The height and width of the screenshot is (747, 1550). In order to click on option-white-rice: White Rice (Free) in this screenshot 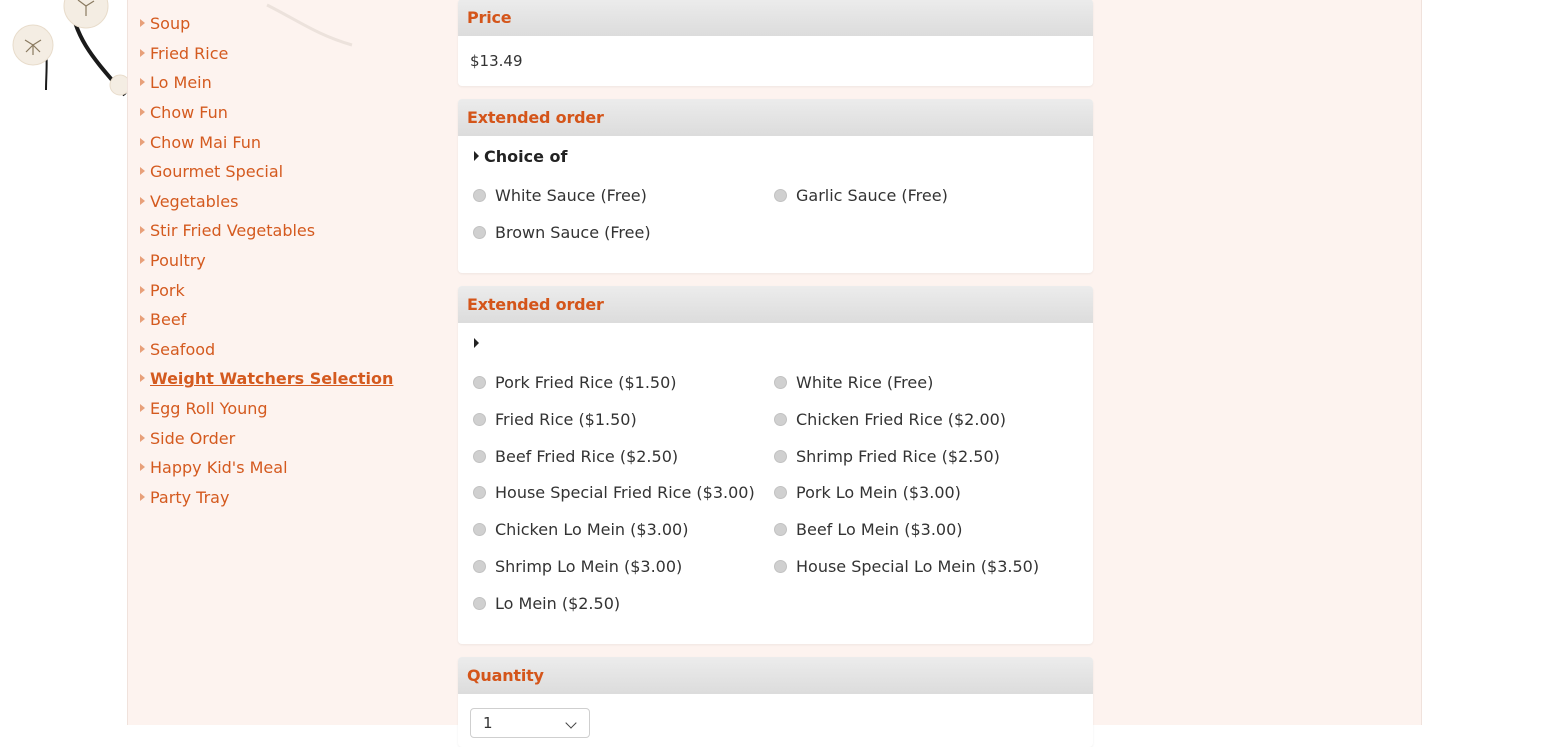, I will do `click(853, 382)`.